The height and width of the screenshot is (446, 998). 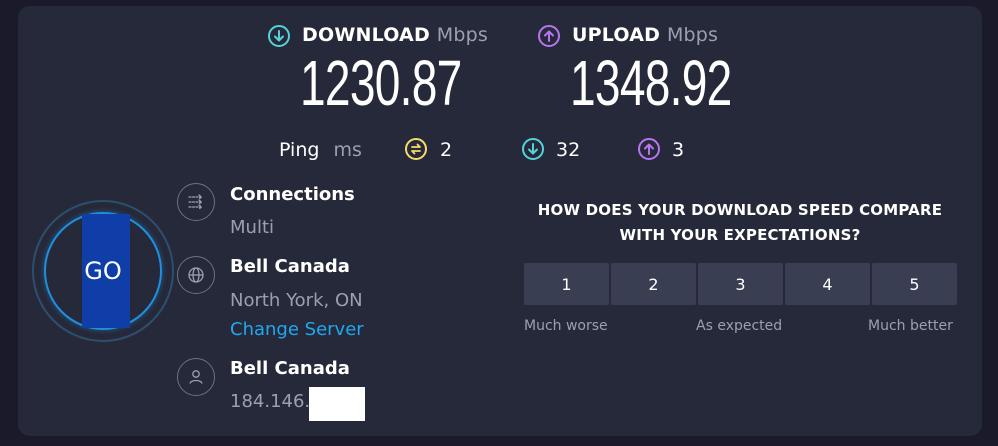 I want to click on upload-icon, so click(x=549, y=36).